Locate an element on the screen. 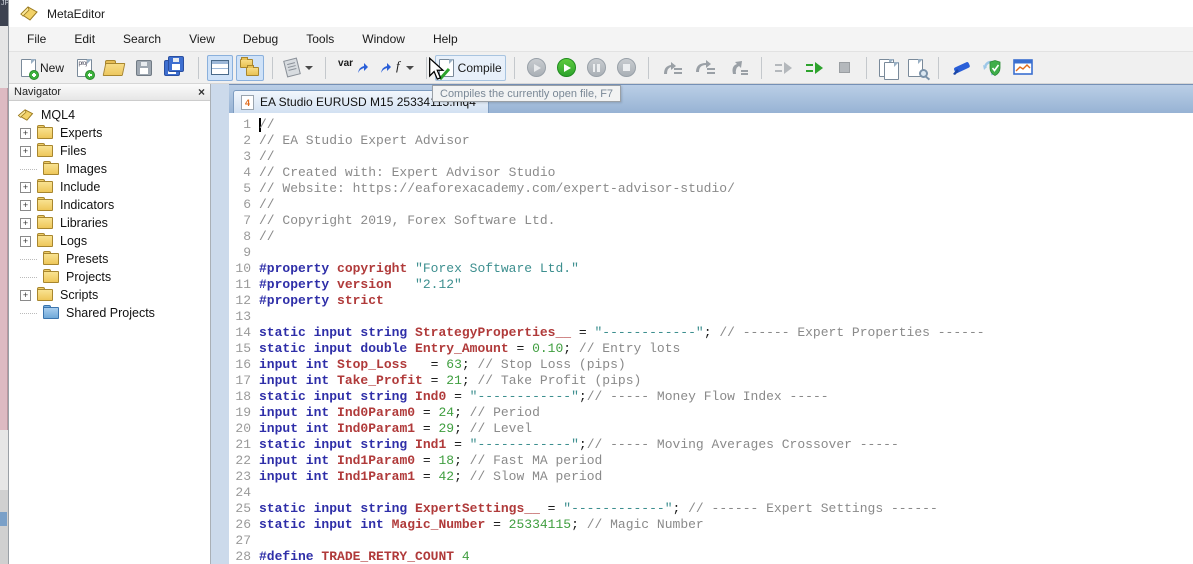 The width and height of the screenshot is (1193, 564). styler-brush-button is located at coordinates (961, 68).